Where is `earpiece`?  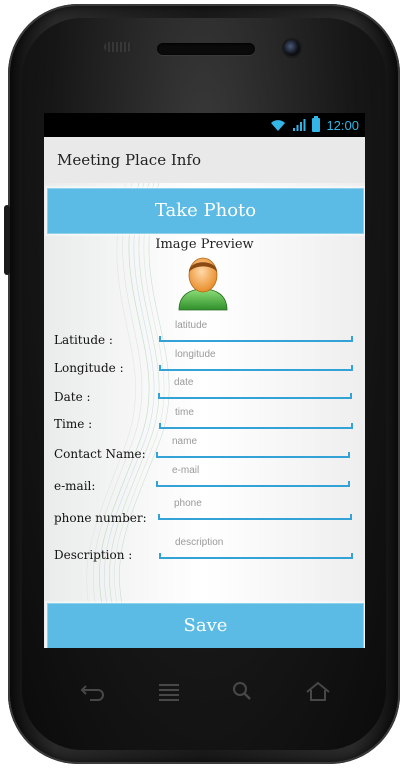 earpiece is located at coordinates (206, 49).